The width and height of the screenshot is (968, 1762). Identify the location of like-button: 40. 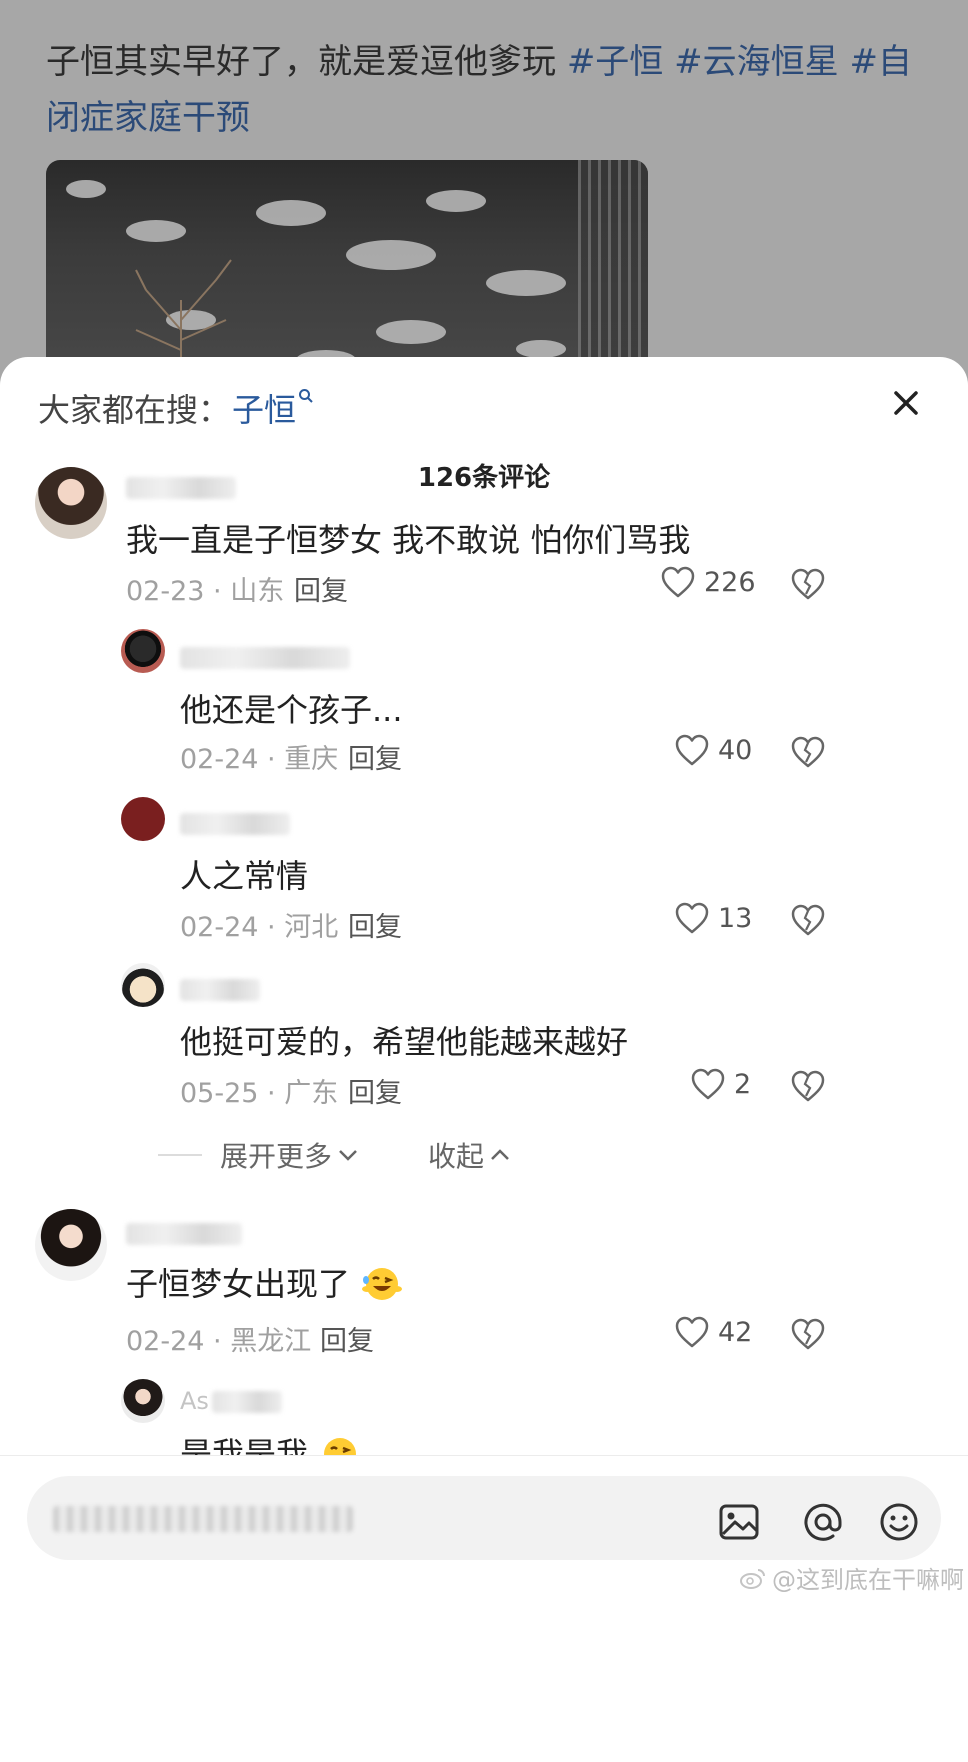
(713, 750).